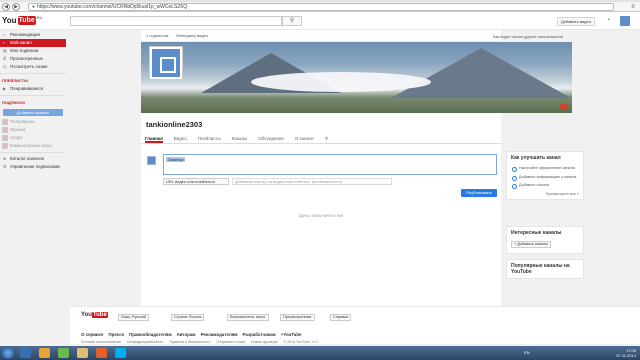 The image size is (640, 360). Describe the element at coordinates (33, 67) in the screenshot. I see `sidebar-item-watch-later: ◷ Посмотреть позже` at that location.